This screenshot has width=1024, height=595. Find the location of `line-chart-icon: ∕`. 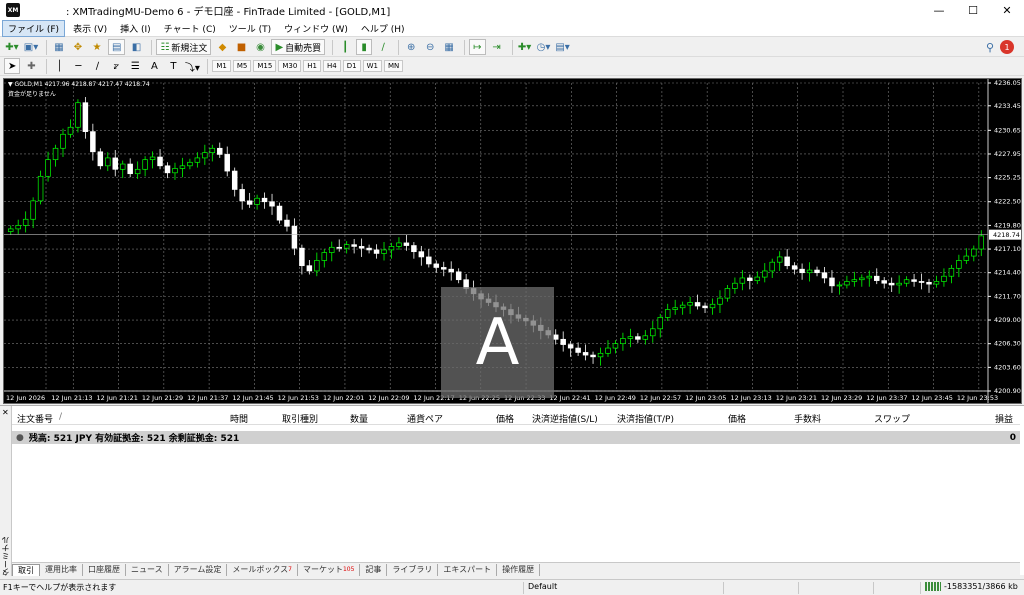

line-chart-icon: ∕ is located at coordinates (383, 47).